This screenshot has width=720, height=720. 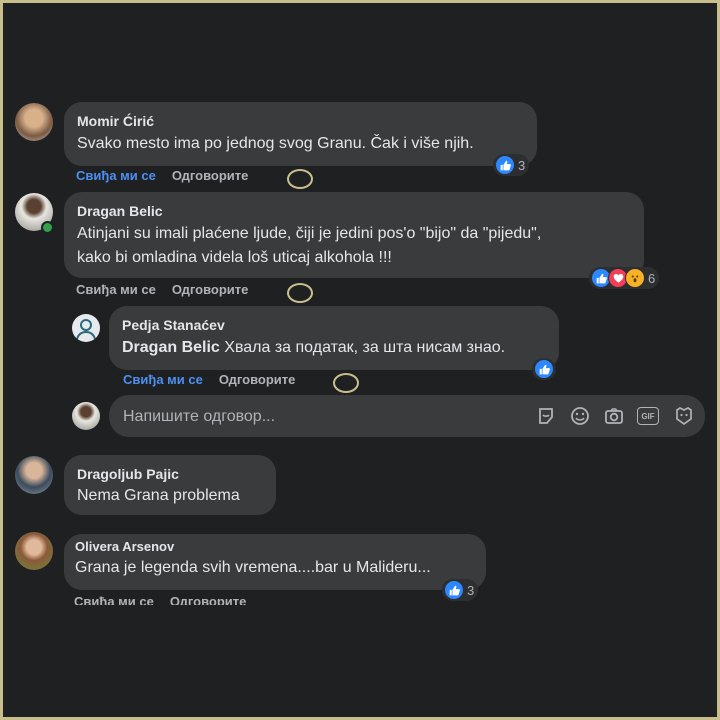 I want to click on gif-label: GIF, so click(x=648, y=416).